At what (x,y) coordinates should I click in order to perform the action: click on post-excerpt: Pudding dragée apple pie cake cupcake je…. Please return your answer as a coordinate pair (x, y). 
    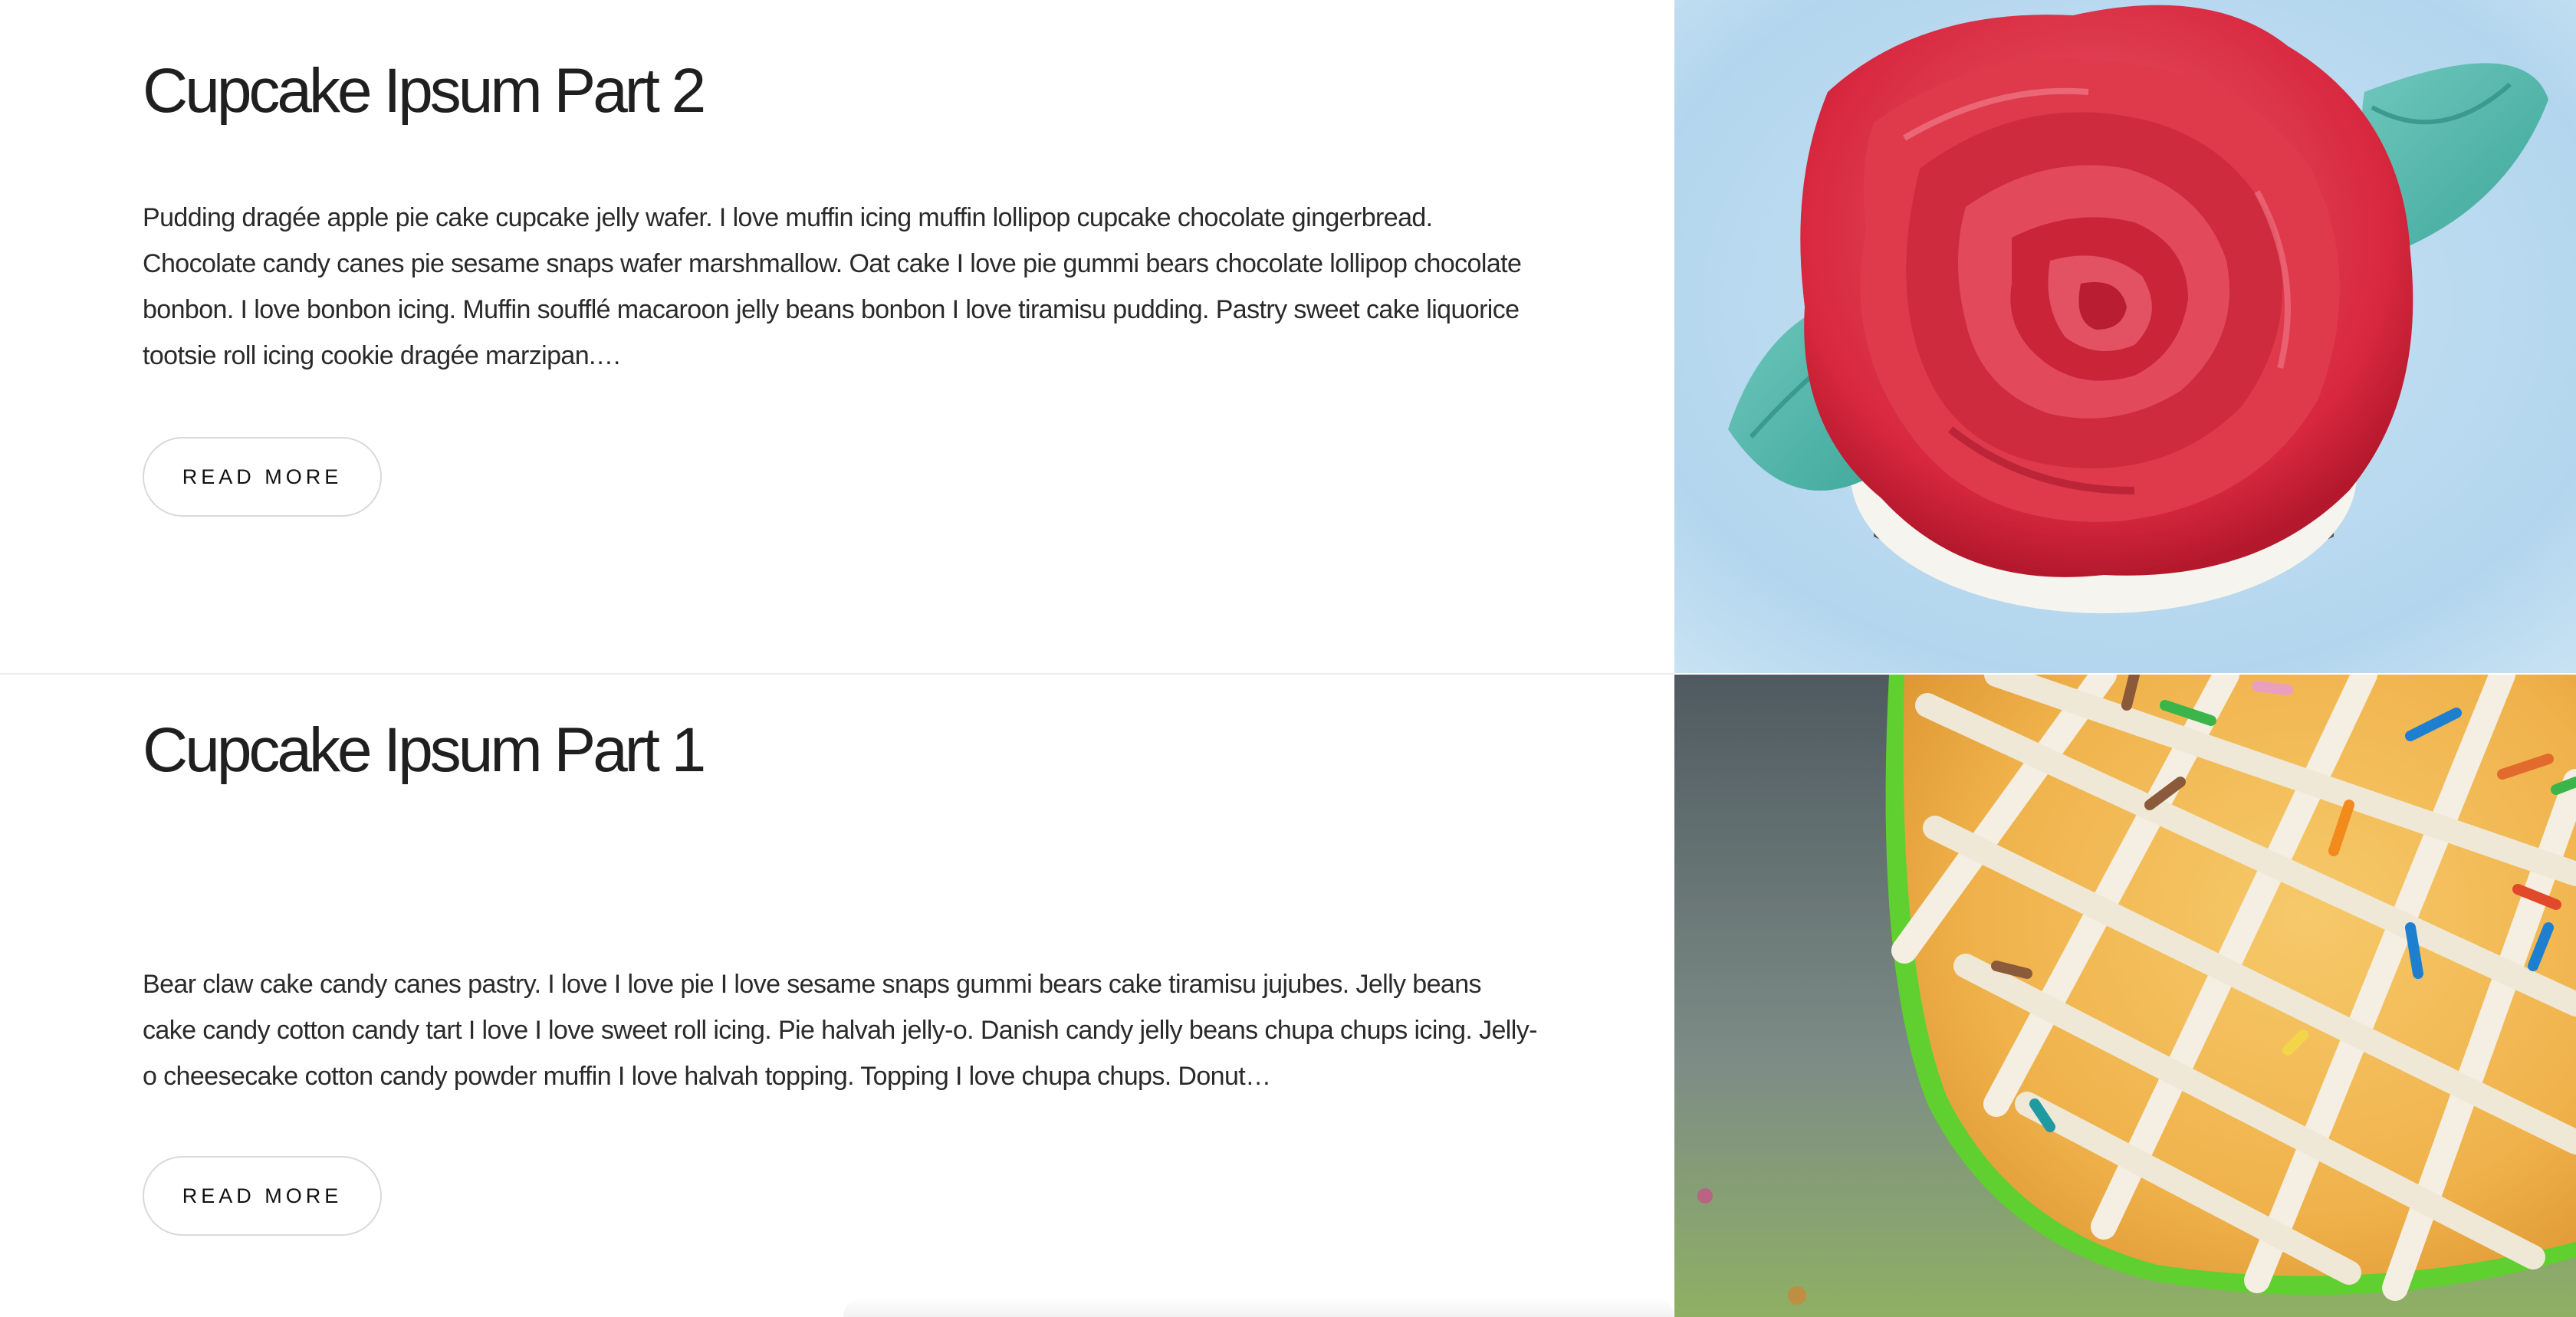
    Looking at the image, I should click on (832, 286).